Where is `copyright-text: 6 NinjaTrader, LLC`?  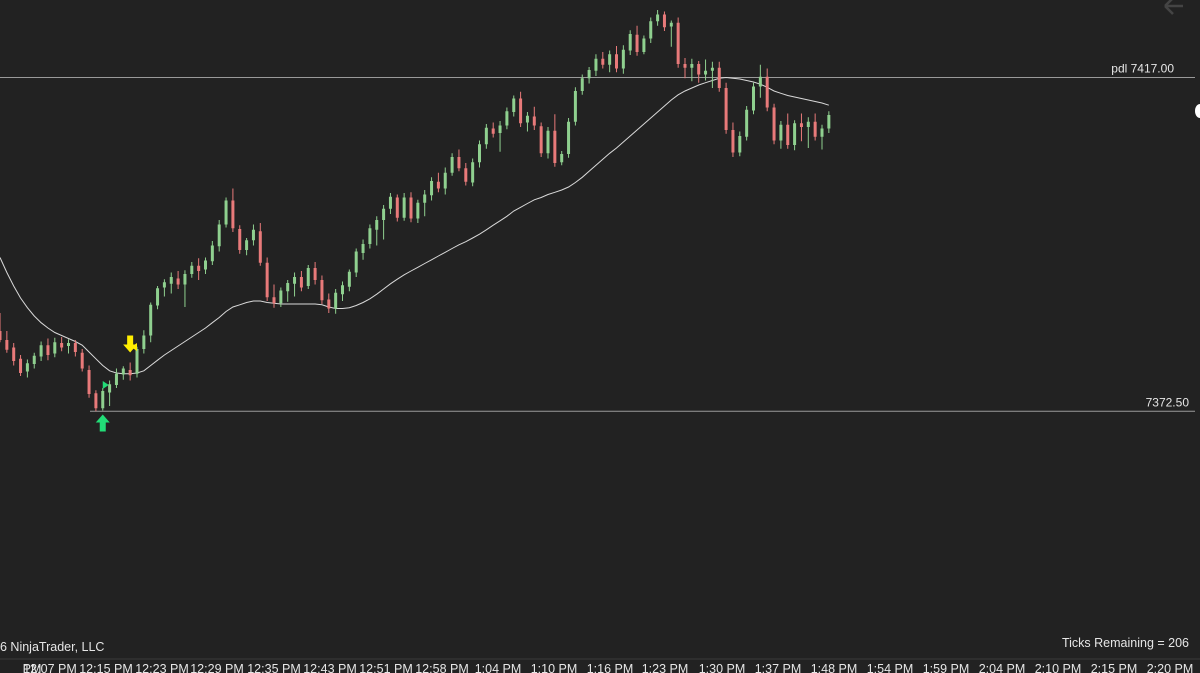
copyright-text: 6 NinjaTrader, LLC is located at coordinates (52, 647).